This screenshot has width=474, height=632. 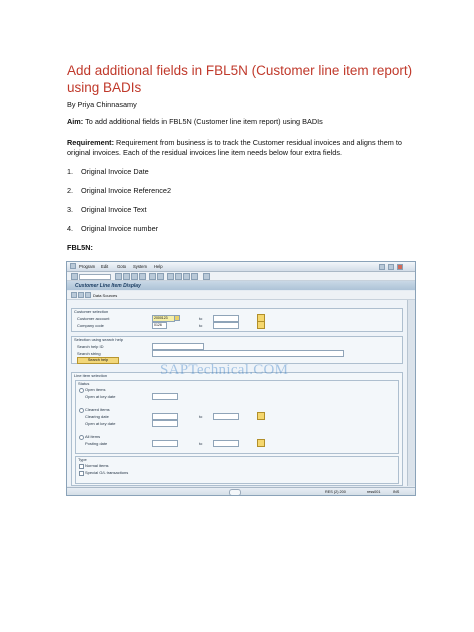 What do you see at coordinates (100, 396) in the screenshot?
I see `open-key-date-label: Open at key date` at bounding box center [100, 396].